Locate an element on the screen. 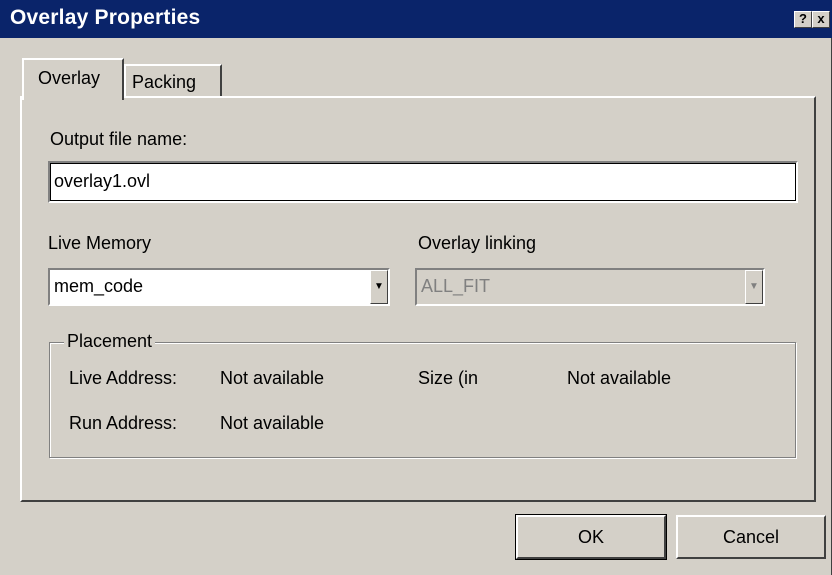 This screenshot has width=832, height=575. tab-packing-label: Packing is located at coordinates (164, 82).